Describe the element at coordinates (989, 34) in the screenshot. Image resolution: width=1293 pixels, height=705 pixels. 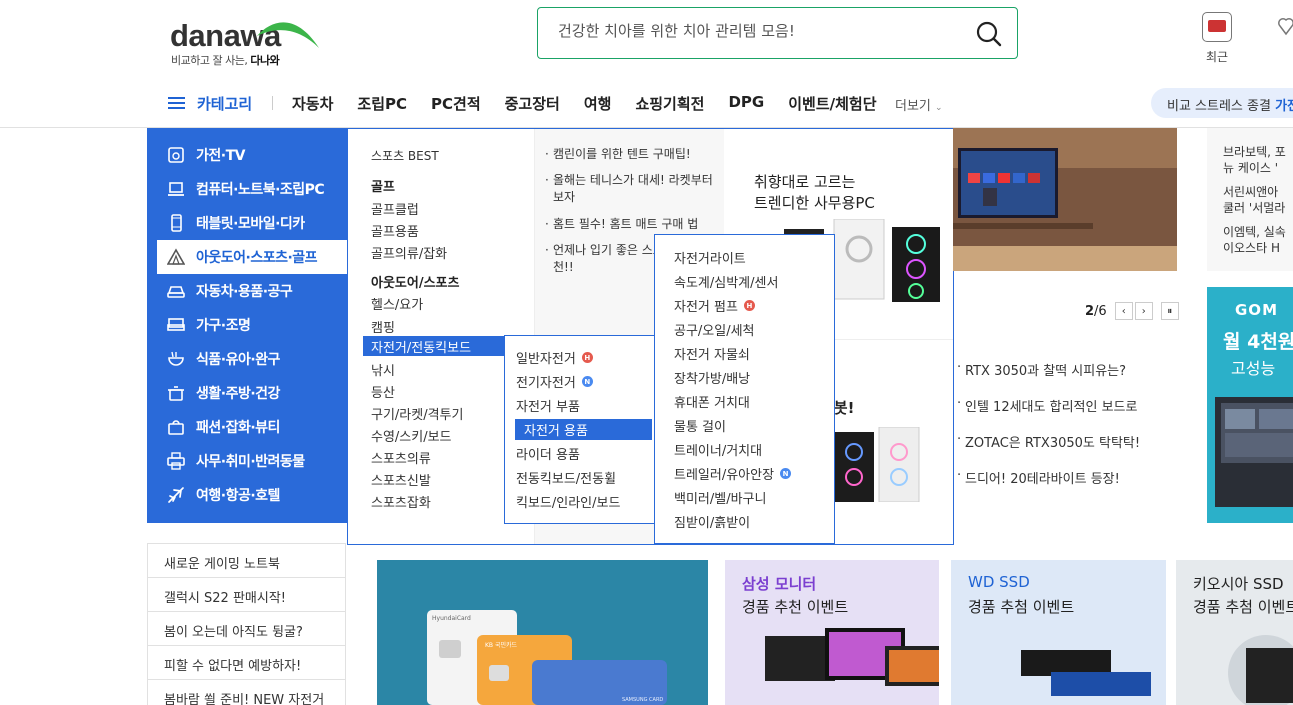
I see `search-icon` at that location.